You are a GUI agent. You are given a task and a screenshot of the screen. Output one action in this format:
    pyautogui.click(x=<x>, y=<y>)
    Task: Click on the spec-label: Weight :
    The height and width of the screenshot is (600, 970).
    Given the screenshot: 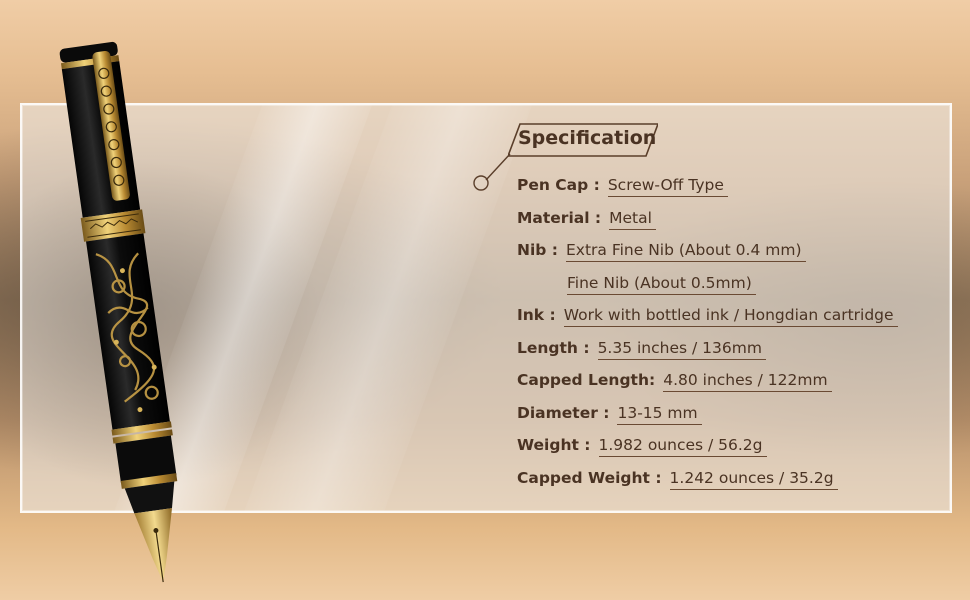 What is the action you would take?
    pyautogui.click(x=554, y=445)
    